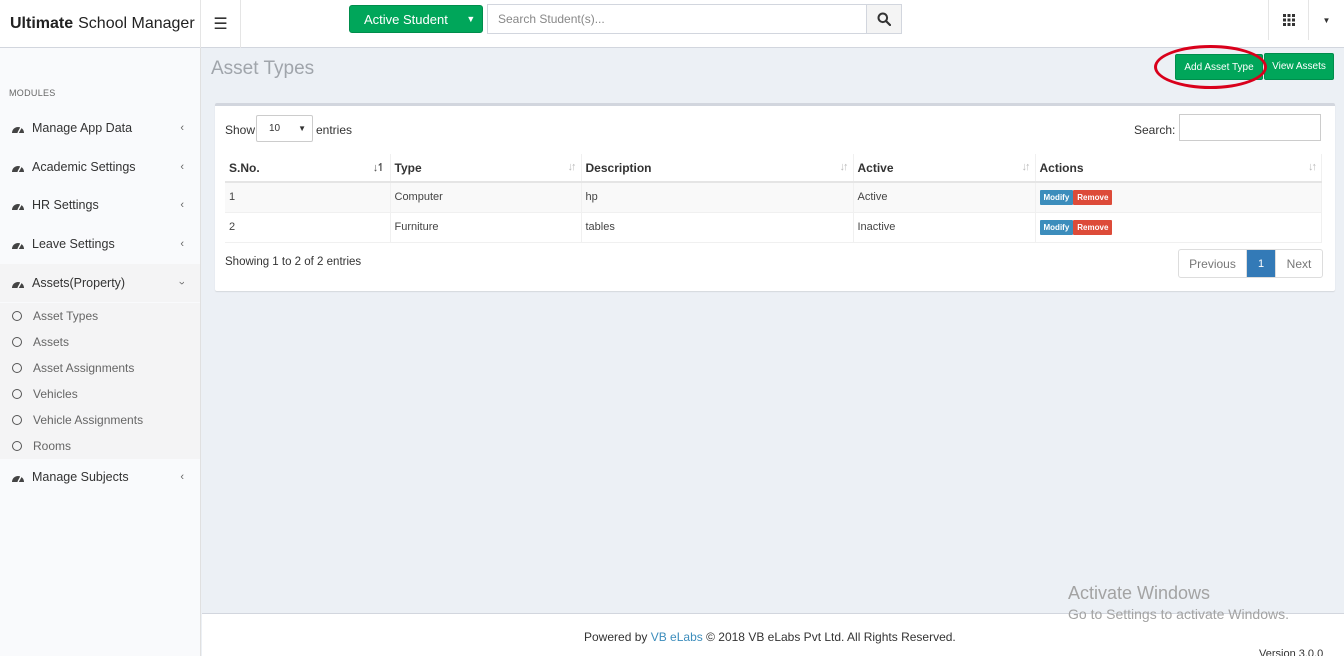  What do you see at coordinates (944, 168) in the screenshot?
I see `column-header-active: Active ↓↑` at bounding box center [944, 168].